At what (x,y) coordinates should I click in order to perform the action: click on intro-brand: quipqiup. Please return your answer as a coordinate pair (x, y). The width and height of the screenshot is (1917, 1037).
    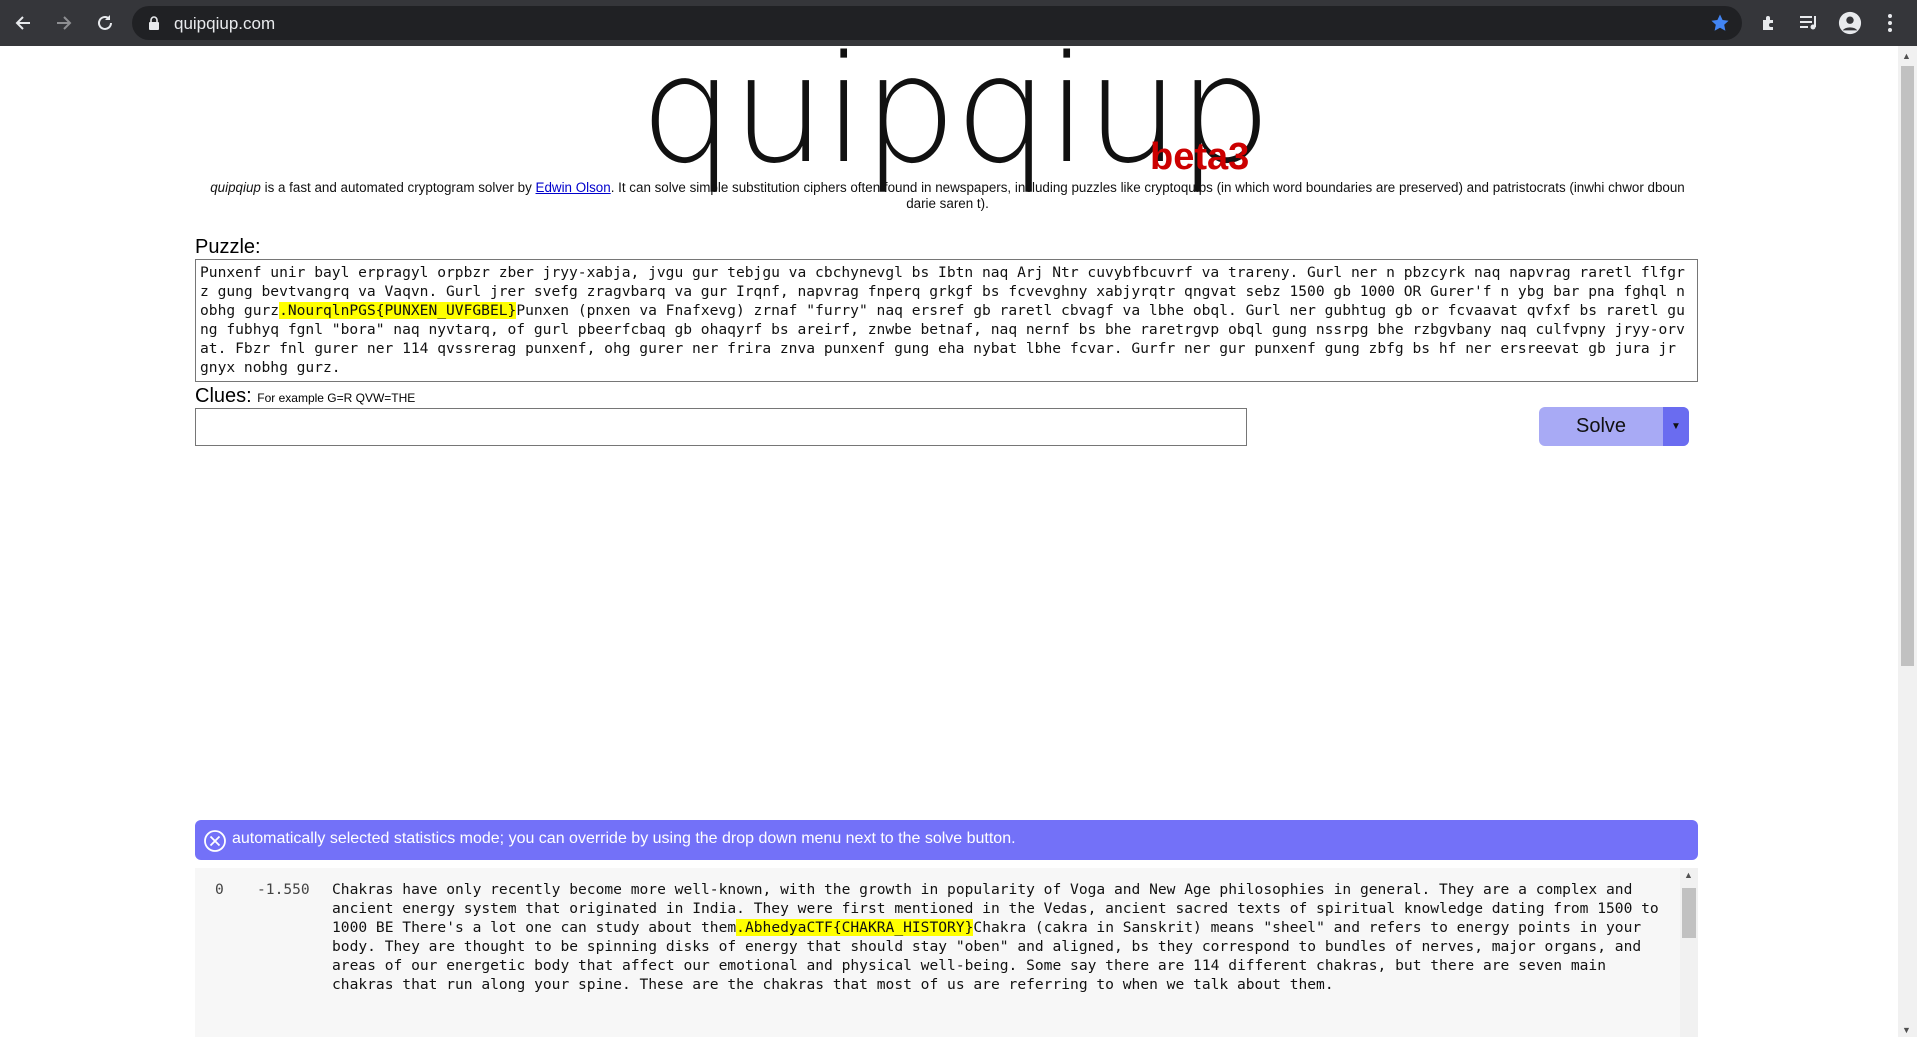
    Looking at the image, I should click on (235, 187).